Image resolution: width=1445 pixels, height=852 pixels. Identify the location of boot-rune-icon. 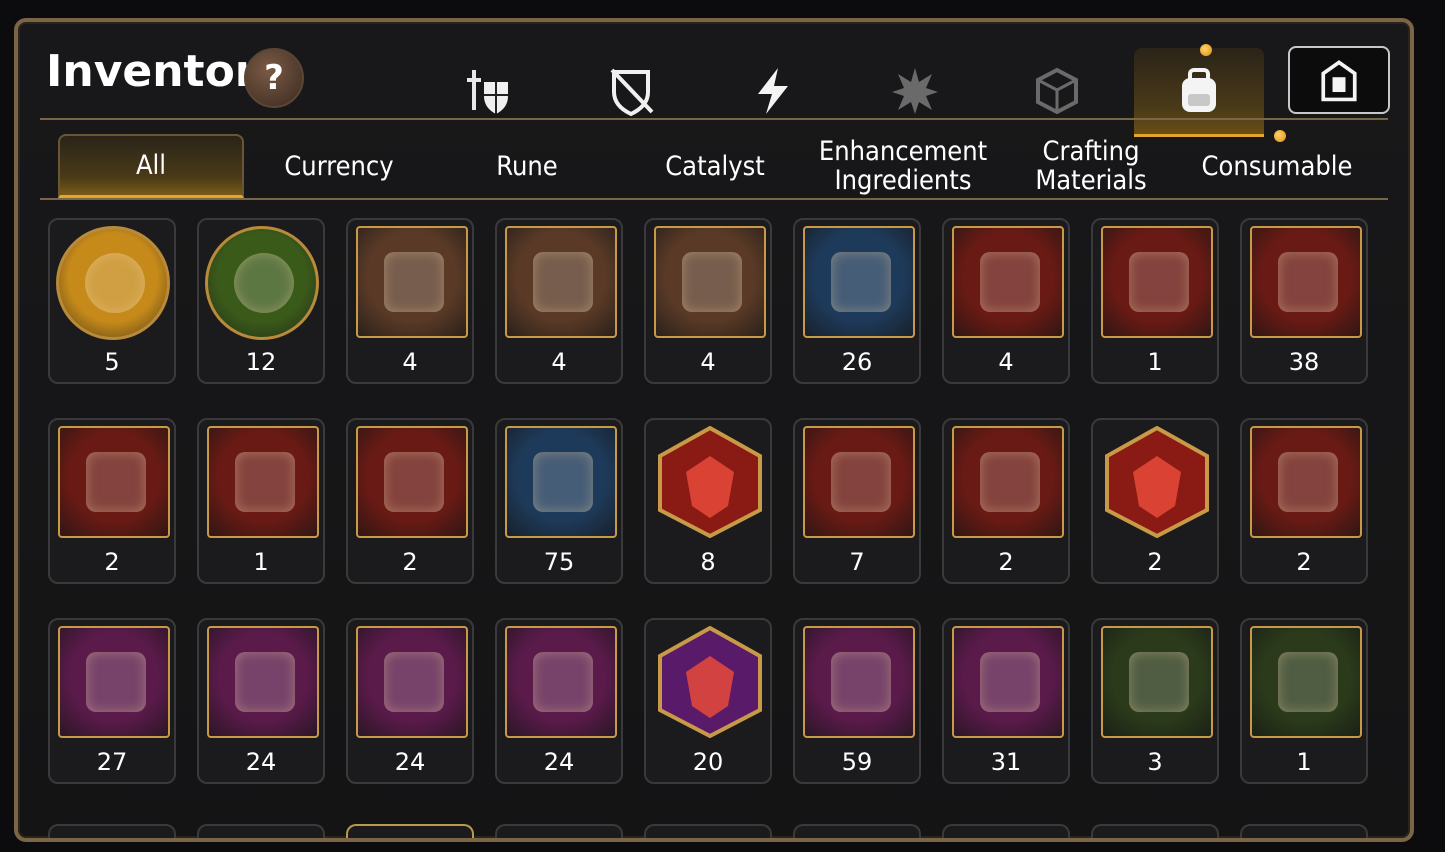
(561, 682).